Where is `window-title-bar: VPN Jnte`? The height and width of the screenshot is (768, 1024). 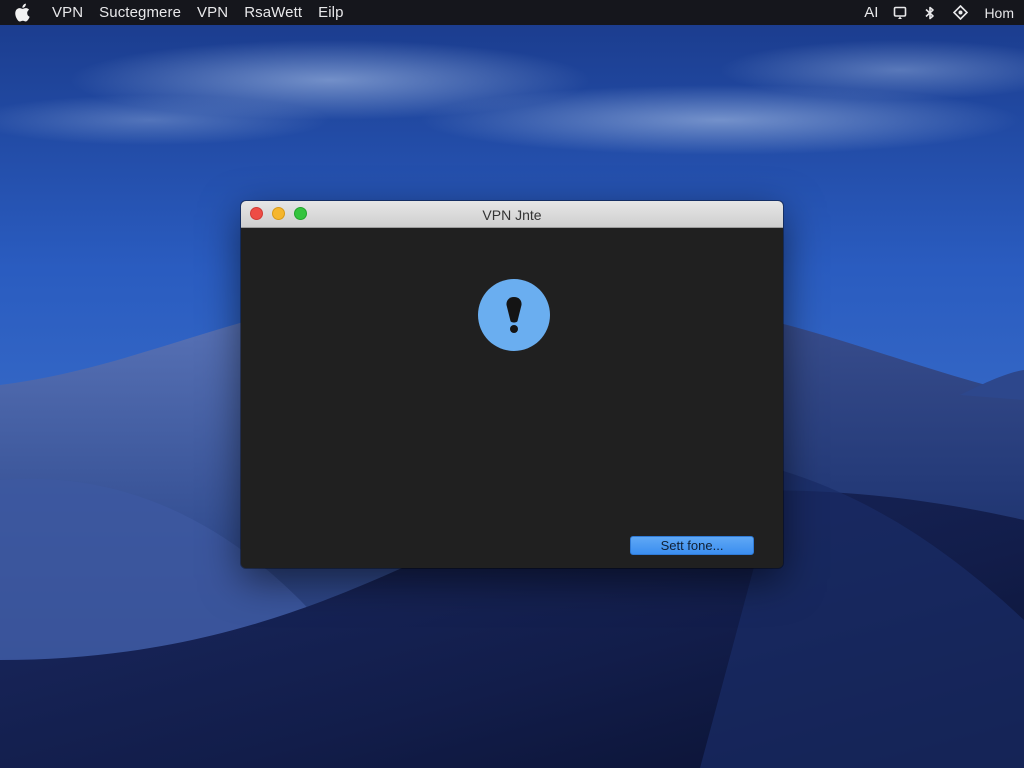
window-title-bar: VPN Jnte is located at coordinates (512, 214).